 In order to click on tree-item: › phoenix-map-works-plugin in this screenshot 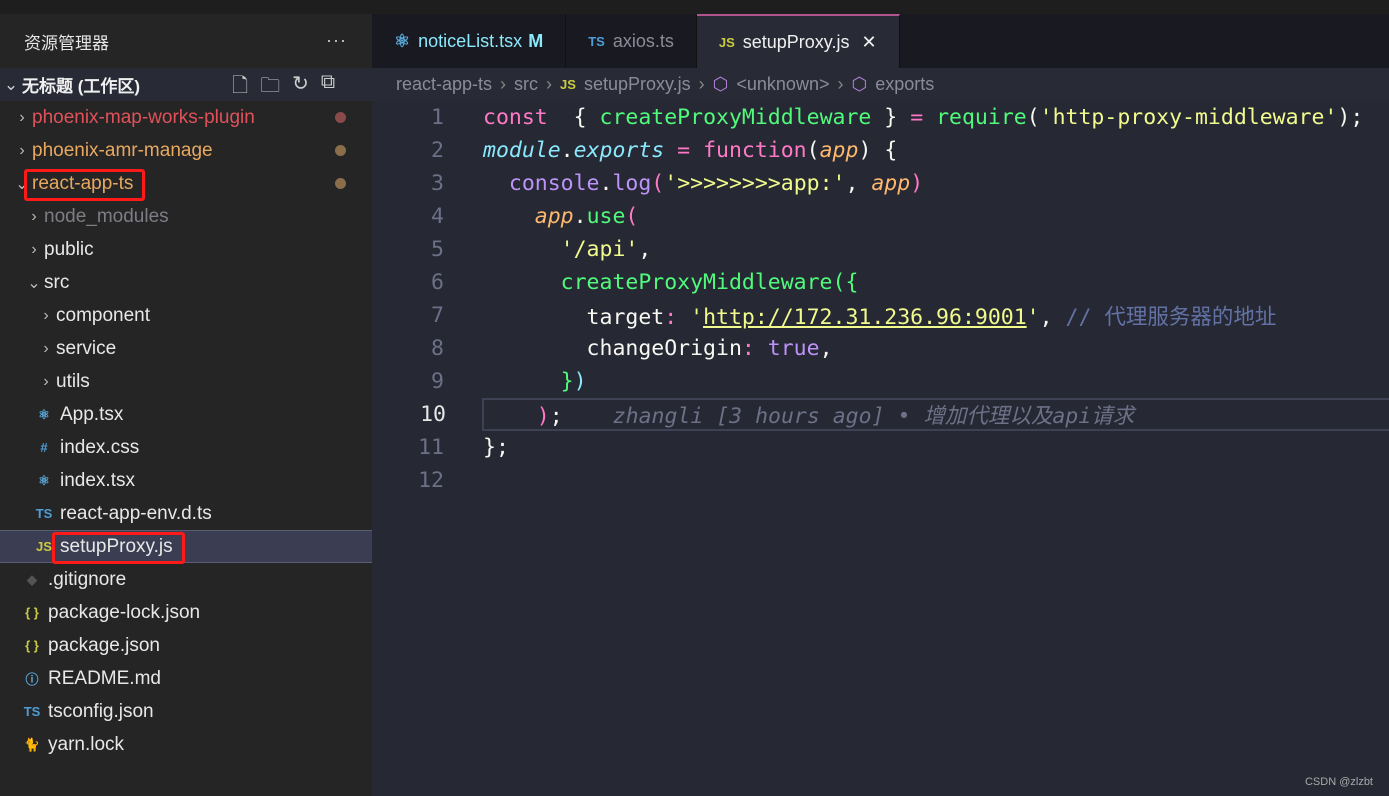, I will do `click(186, 117)`.